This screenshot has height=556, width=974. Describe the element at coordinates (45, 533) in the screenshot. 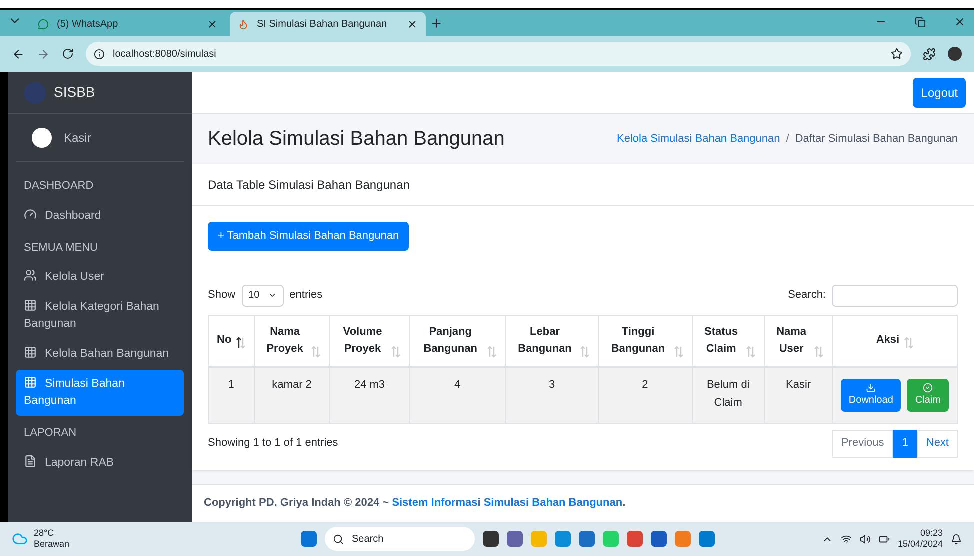

I see `temperature-text: 28°C` at that location.